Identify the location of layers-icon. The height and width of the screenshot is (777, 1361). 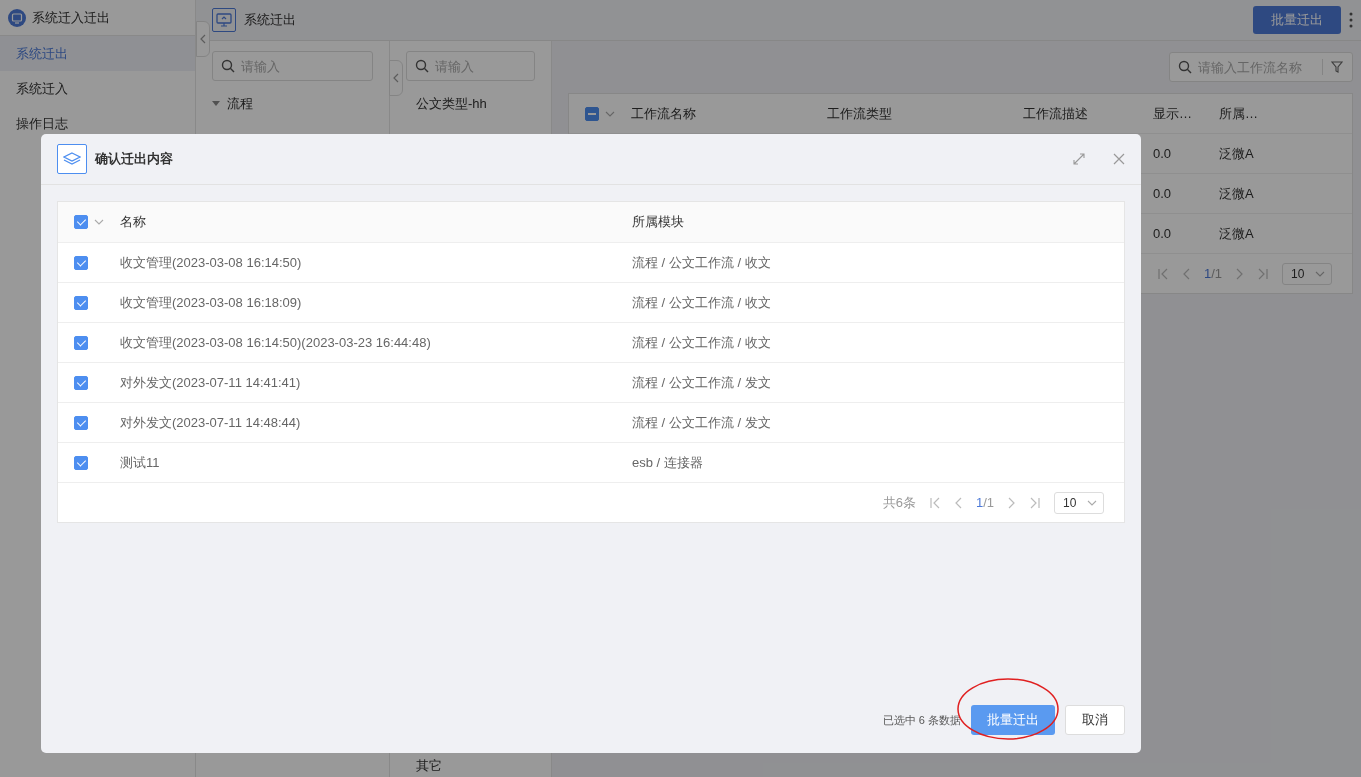
(72, 159).